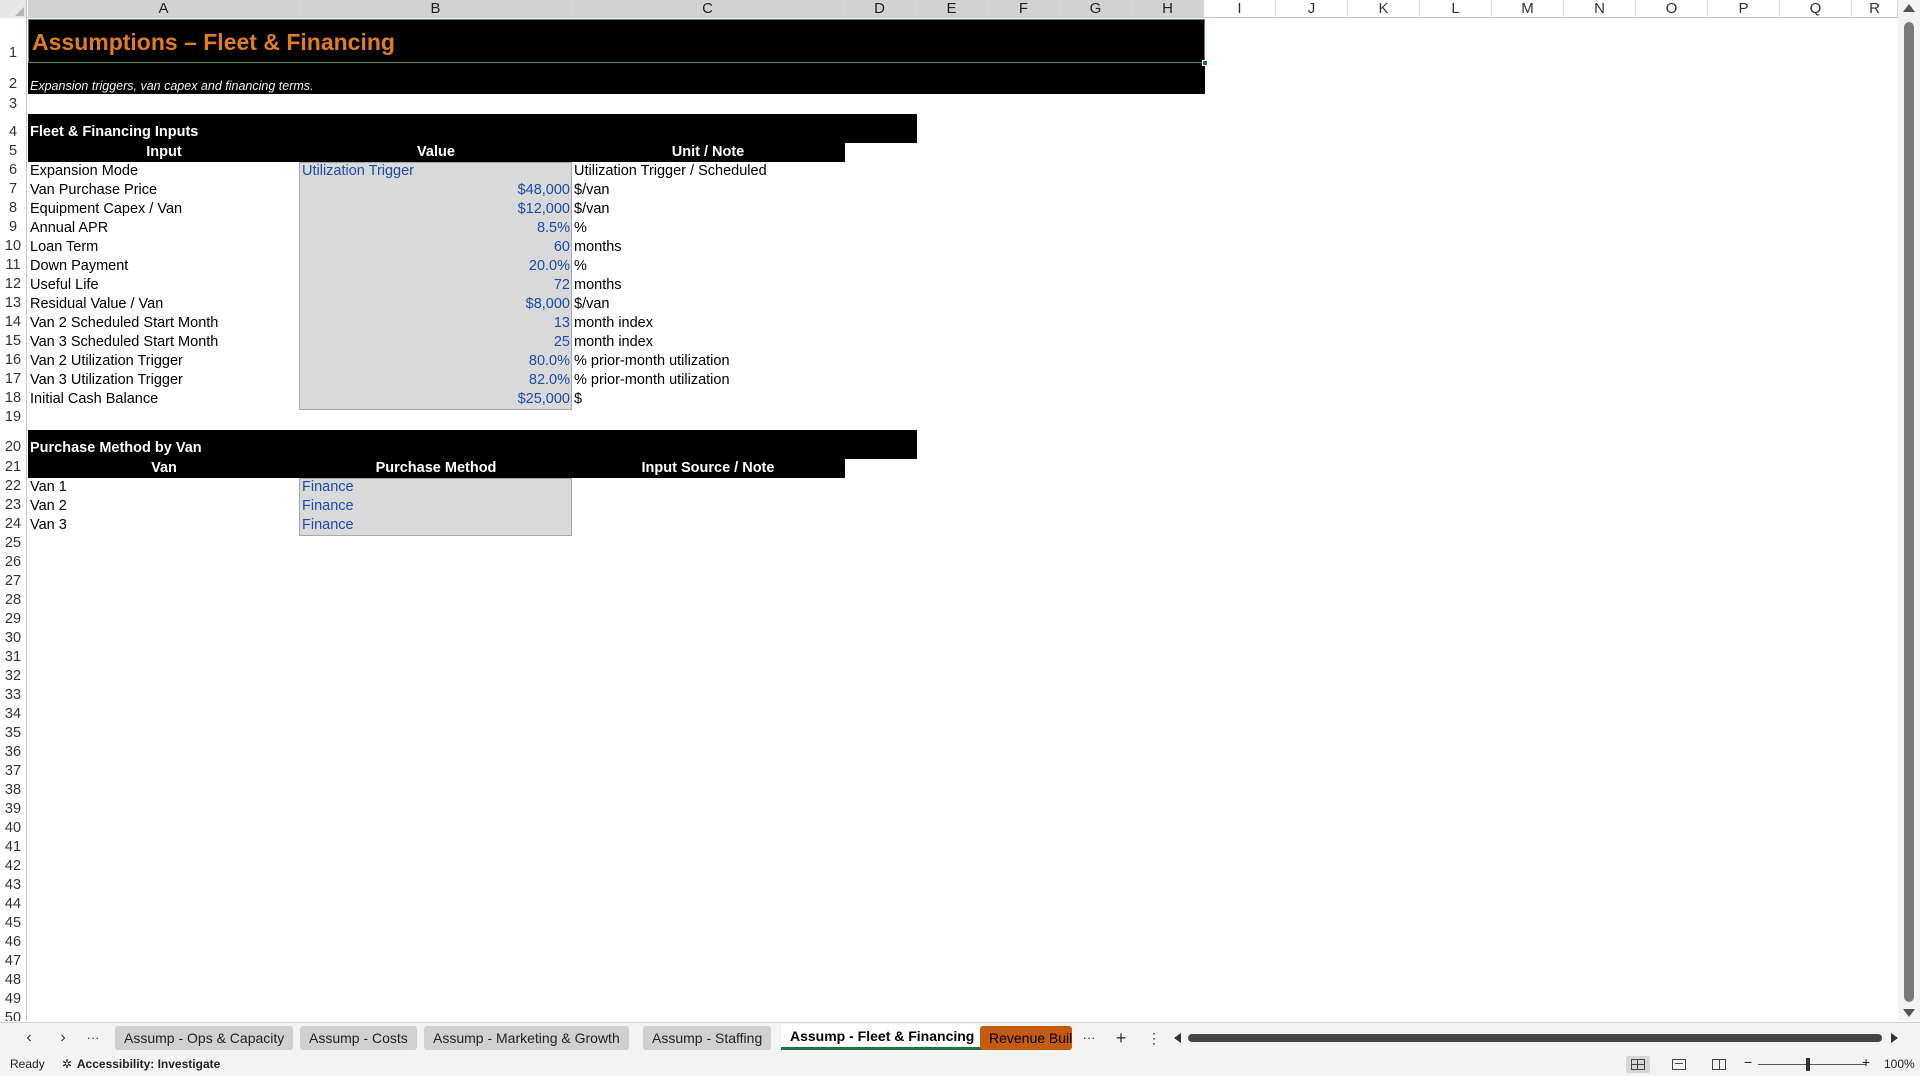  Describe the element at coordinates (13, 524) in the screenshot. I see `row-header-24: 24` at that location.